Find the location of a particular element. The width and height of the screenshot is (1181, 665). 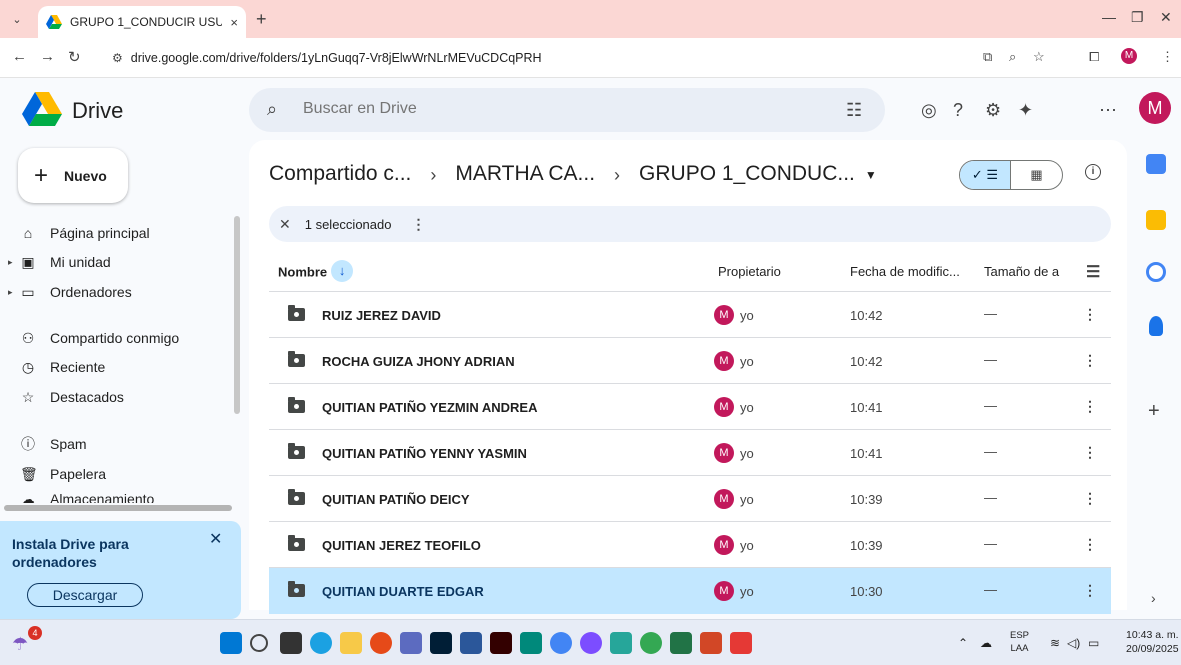

search-filter-icon: ☷ is located at coordinates (854, 110).